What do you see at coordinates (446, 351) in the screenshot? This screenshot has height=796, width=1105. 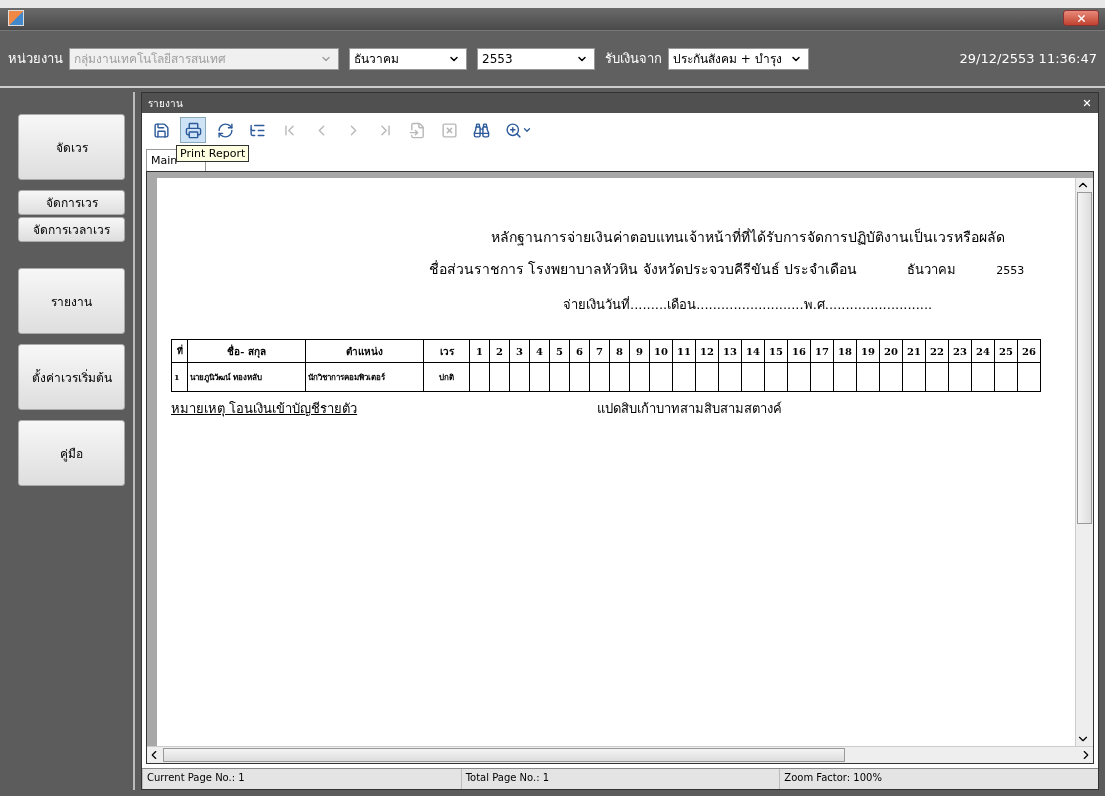 I see `table-header: เวร` at bounding box center [446, 351].